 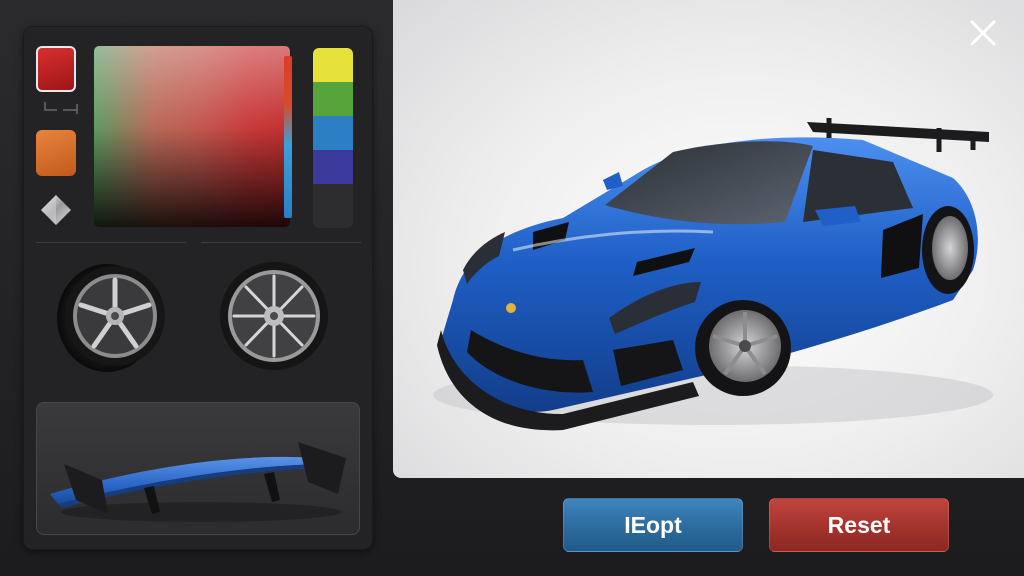 I want to click on hue-yellow, so click(x=333, y=65).